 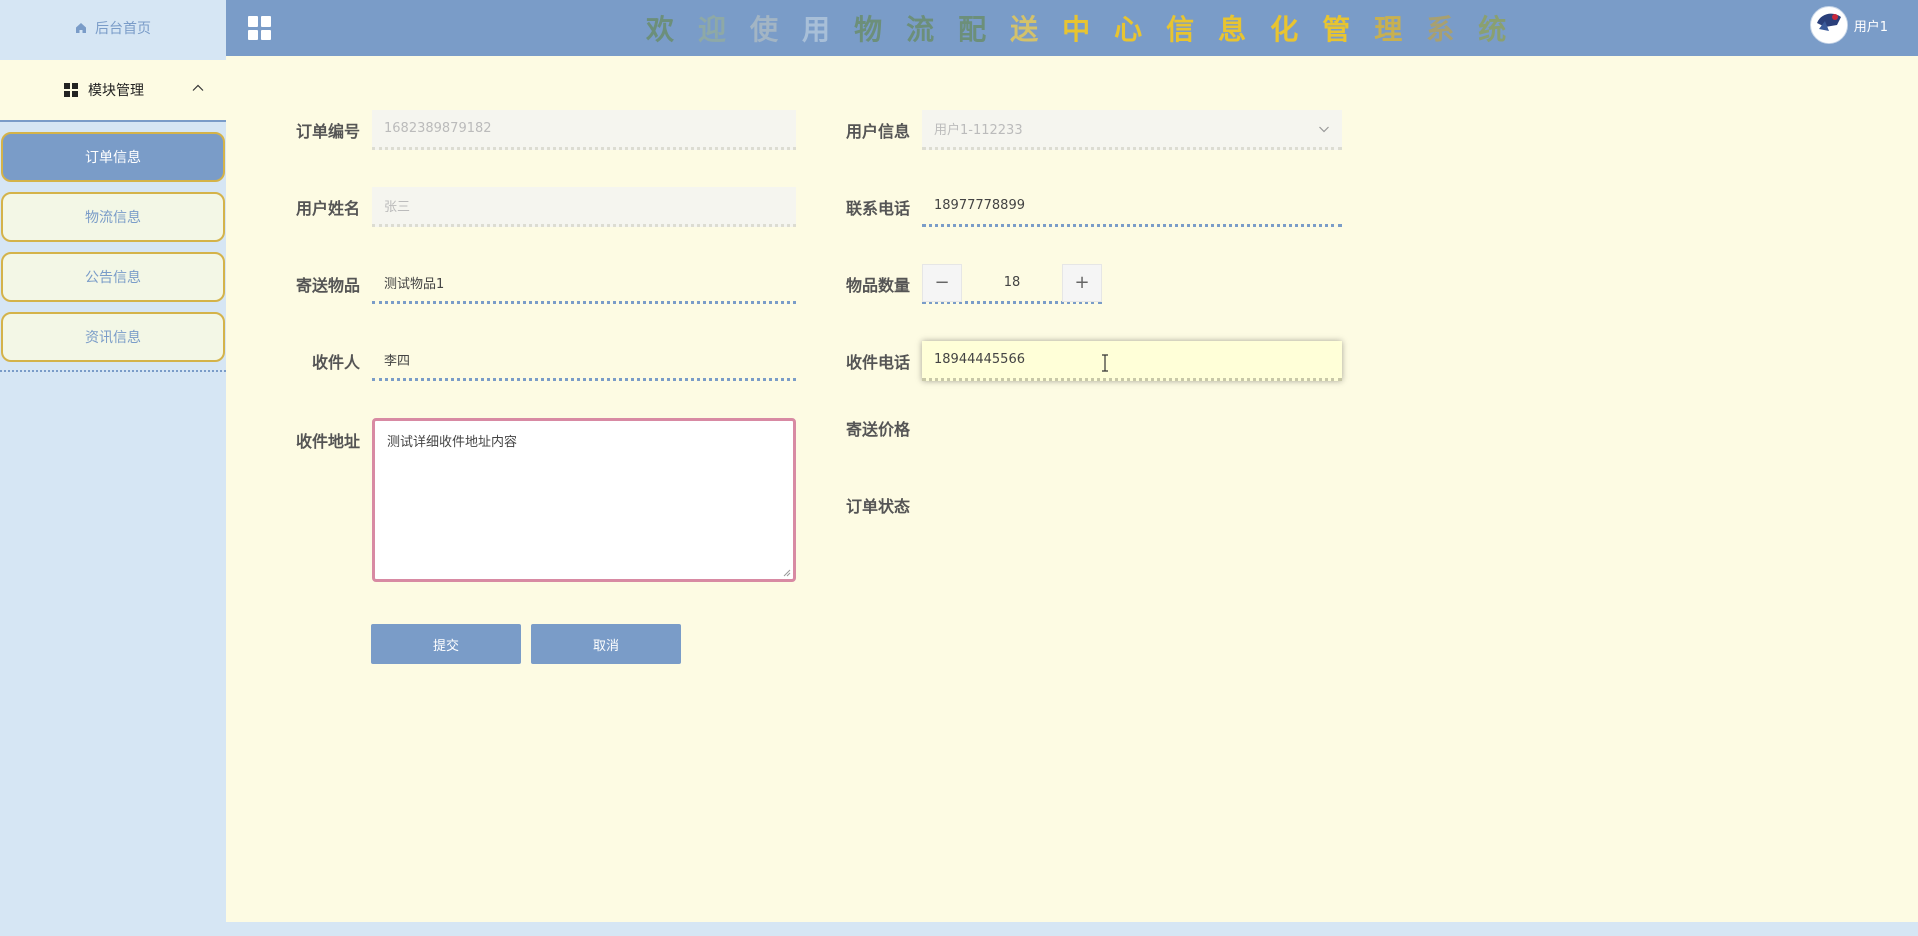 I want to click on avatar-image-icon, so click(x=1829, y=25).